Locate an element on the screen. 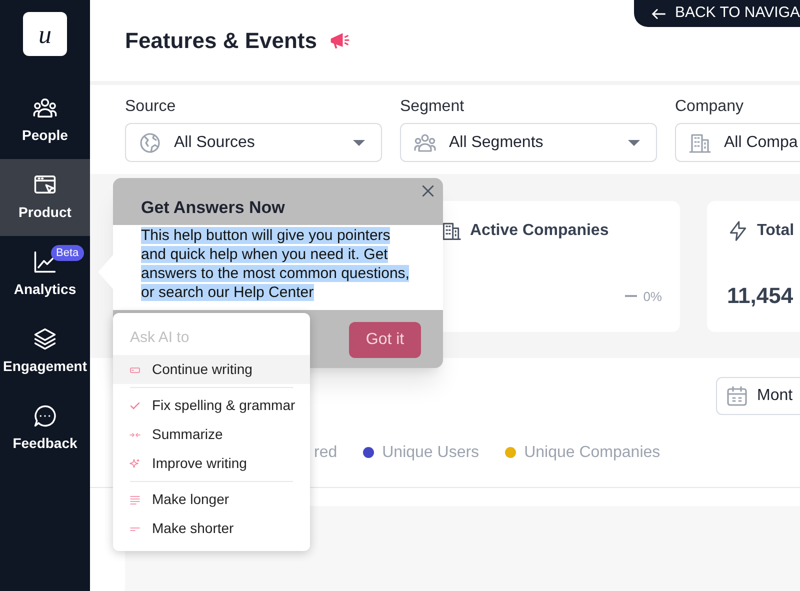  dash-icon is located at coordinates (631, 296).